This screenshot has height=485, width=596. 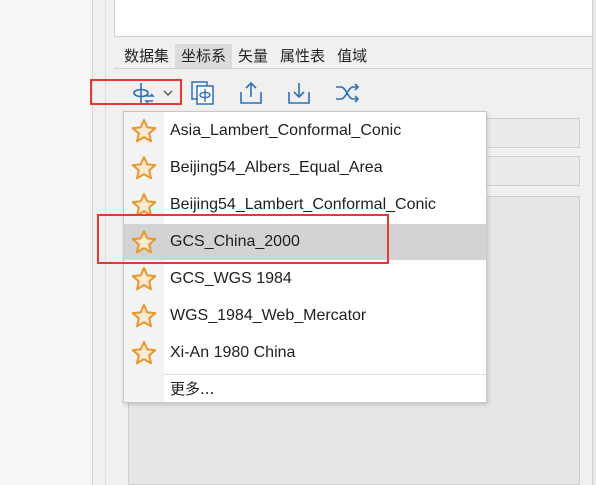 I want to click on tab-underline, so click(x=353, y=68).